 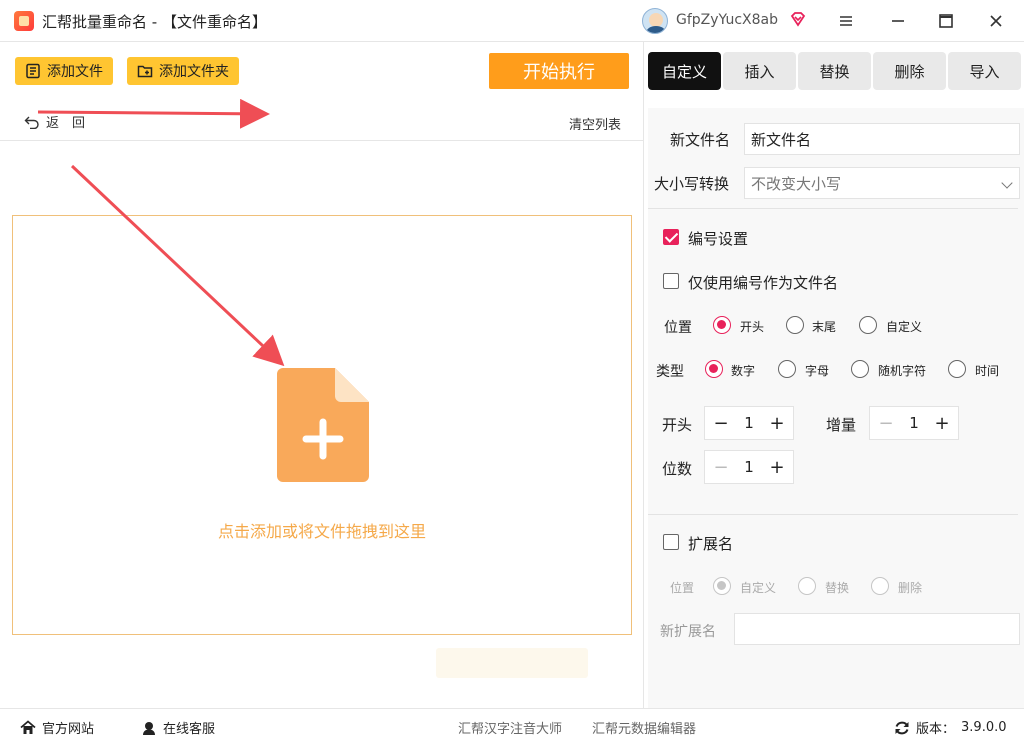 I want to click on digits-stepper: − 1 +, so click(x=749, y=467).